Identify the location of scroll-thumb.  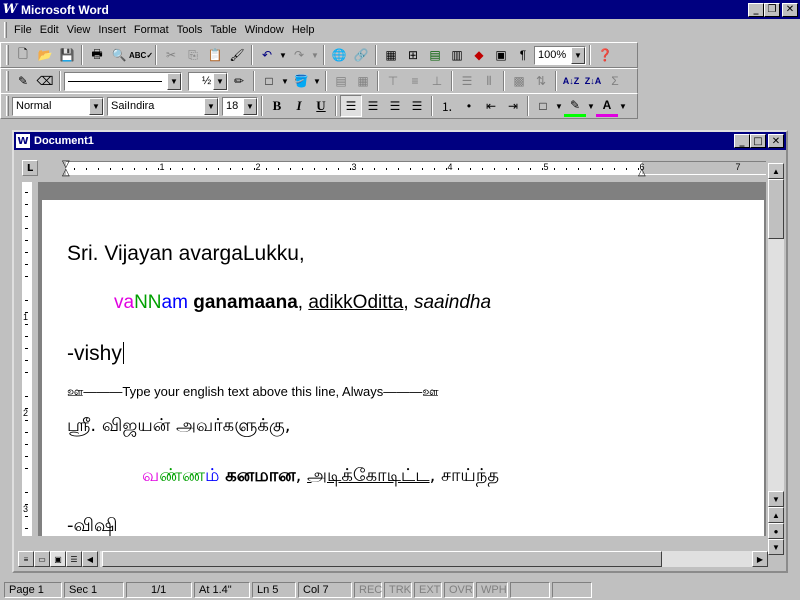
(776, 209).